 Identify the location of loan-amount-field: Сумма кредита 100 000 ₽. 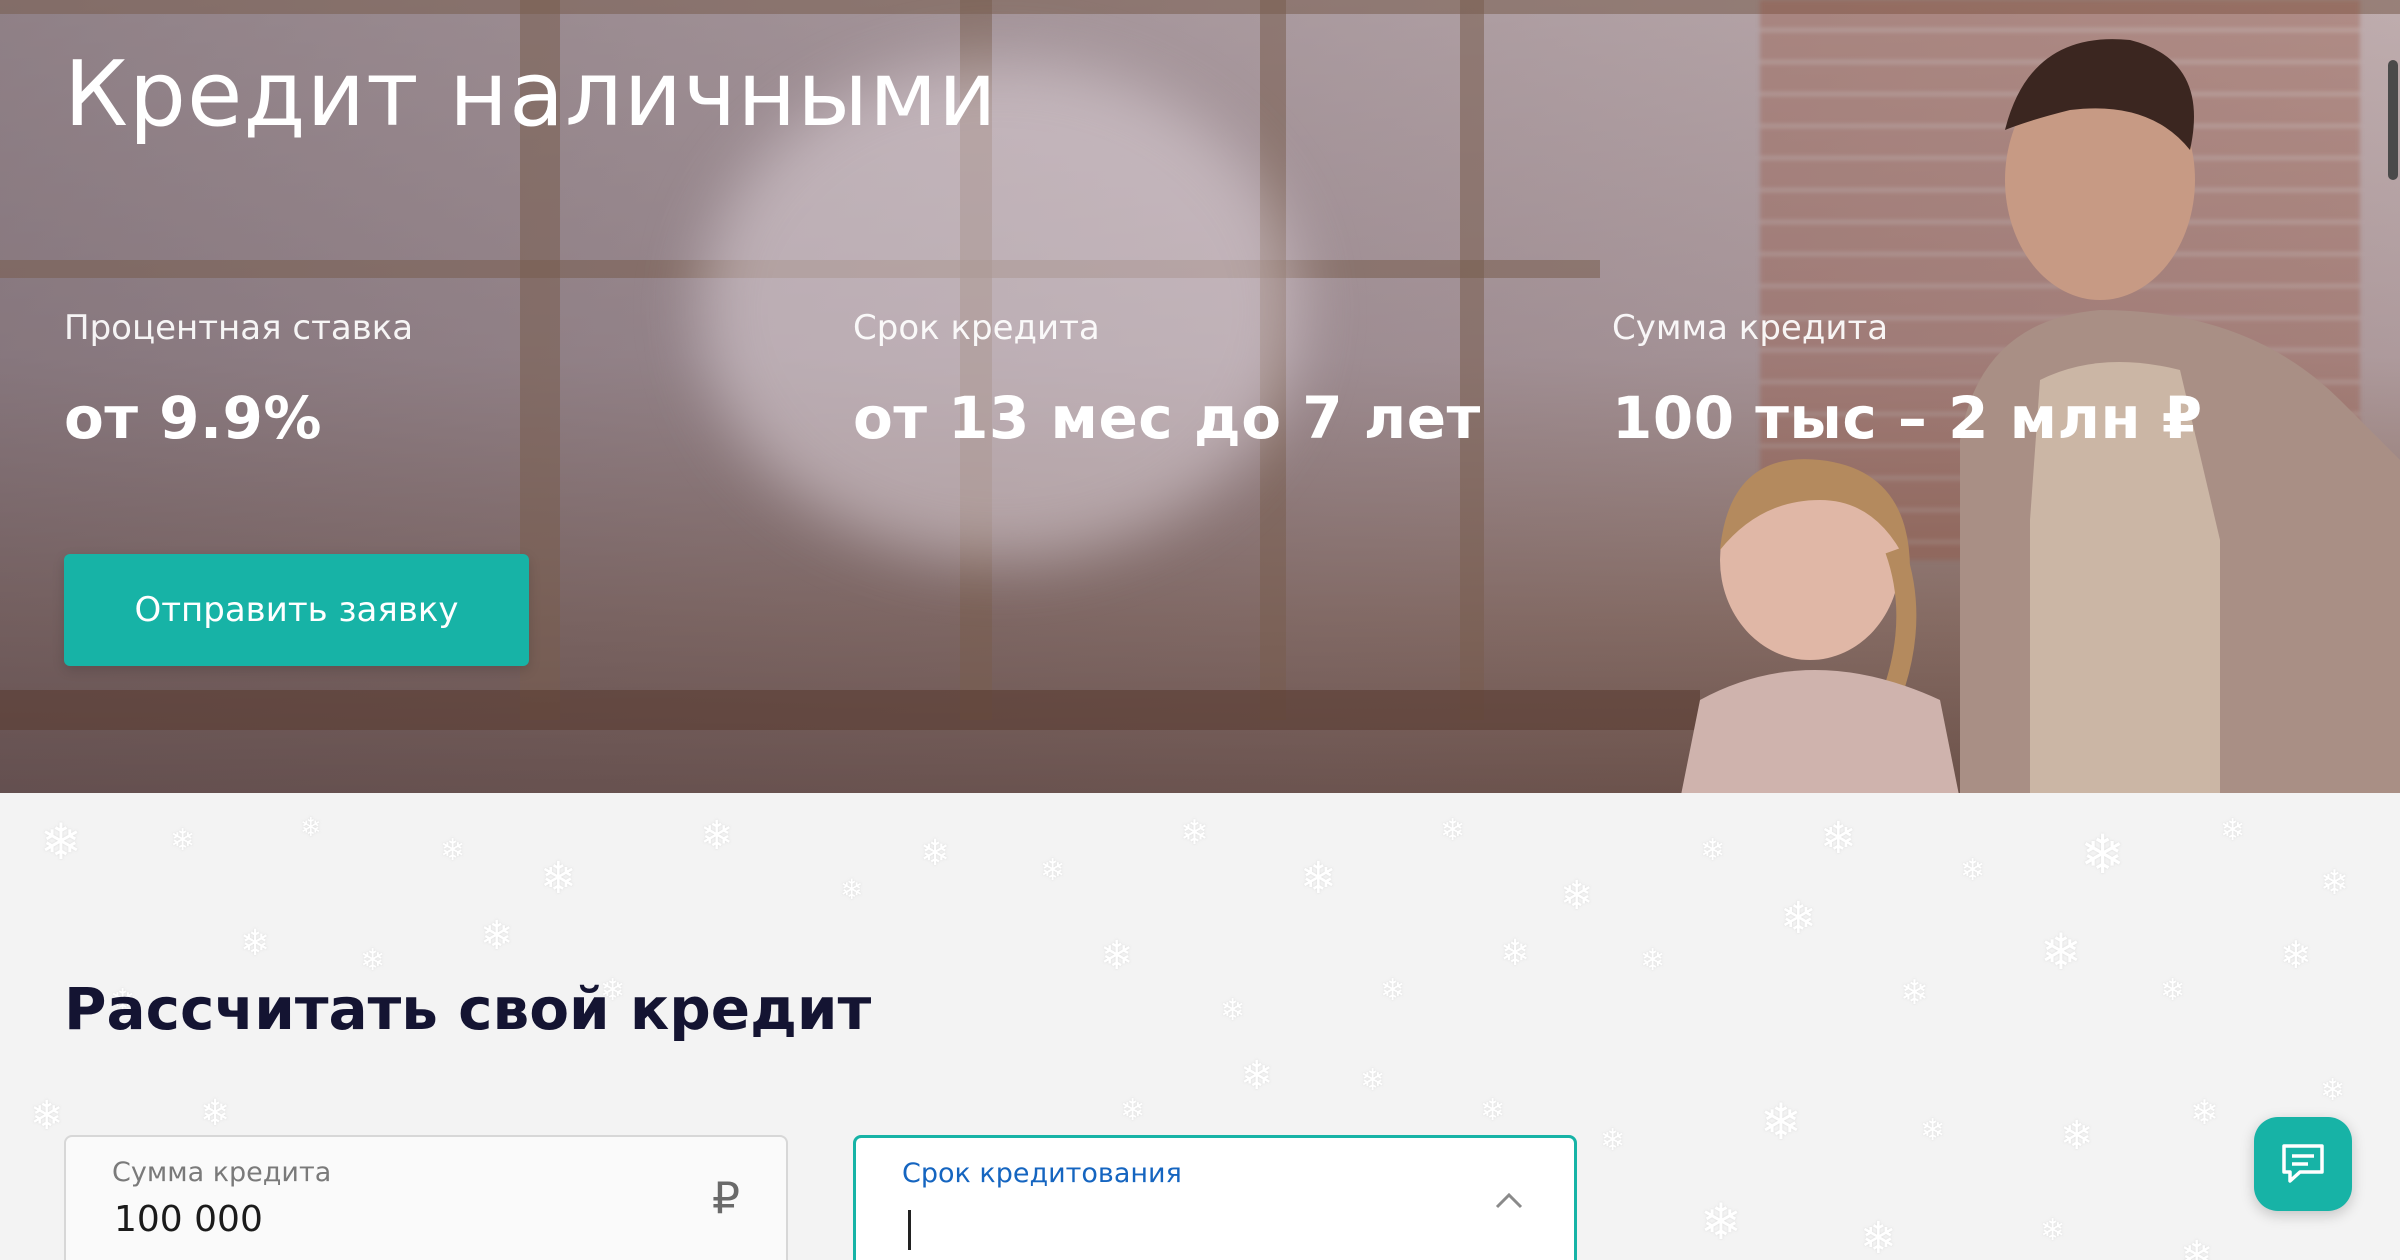
(426, 1197).